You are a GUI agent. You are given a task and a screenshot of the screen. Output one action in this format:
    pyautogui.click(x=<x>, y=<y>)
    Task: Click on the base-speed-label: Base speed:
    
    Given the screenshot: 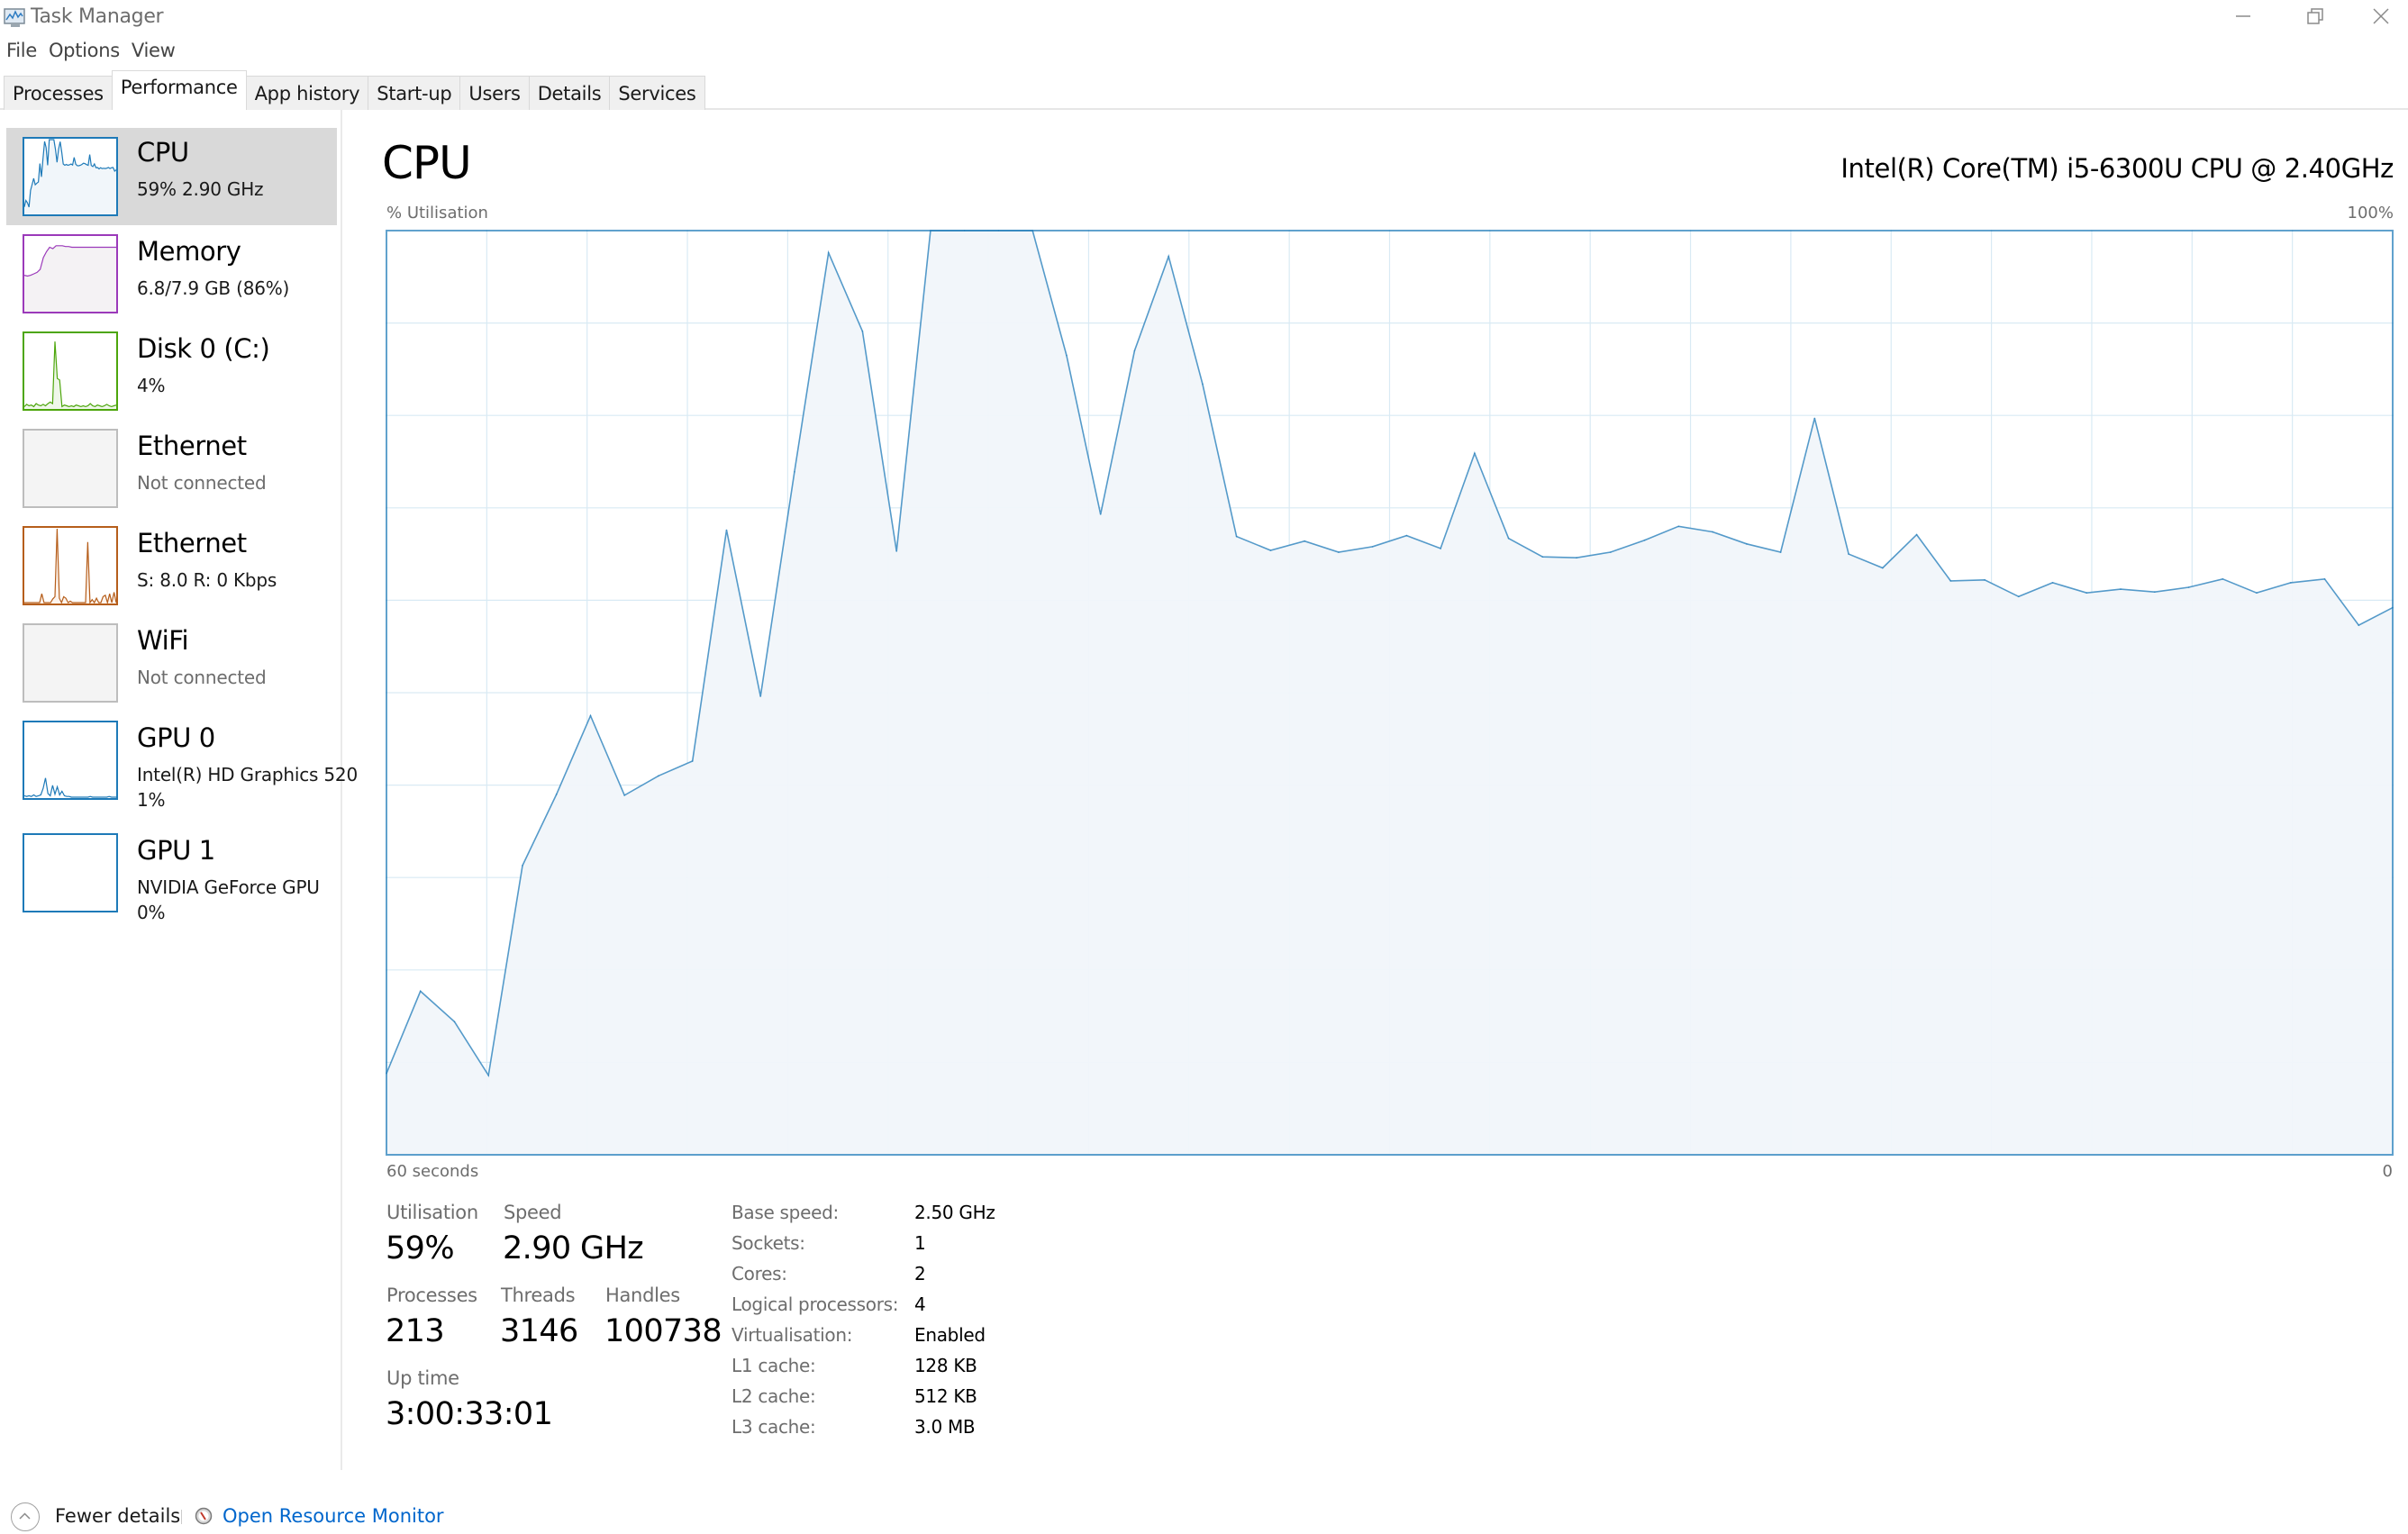 What is the action you would take?
    pyautogui.click(x=785, y=1212)
    